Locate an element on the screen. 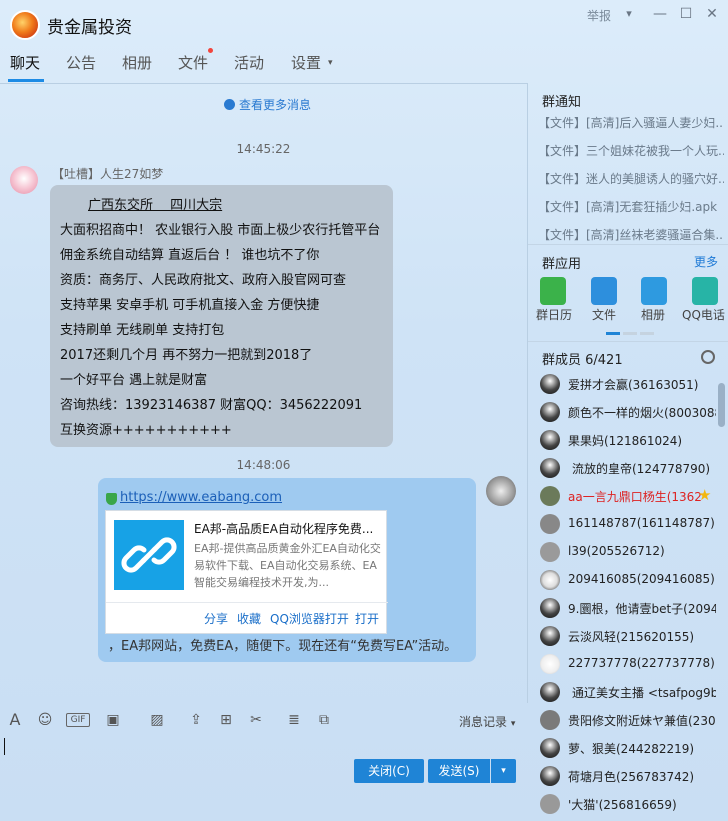 The image size is (728, 821). search-icon is located at coordinates (708, 357).